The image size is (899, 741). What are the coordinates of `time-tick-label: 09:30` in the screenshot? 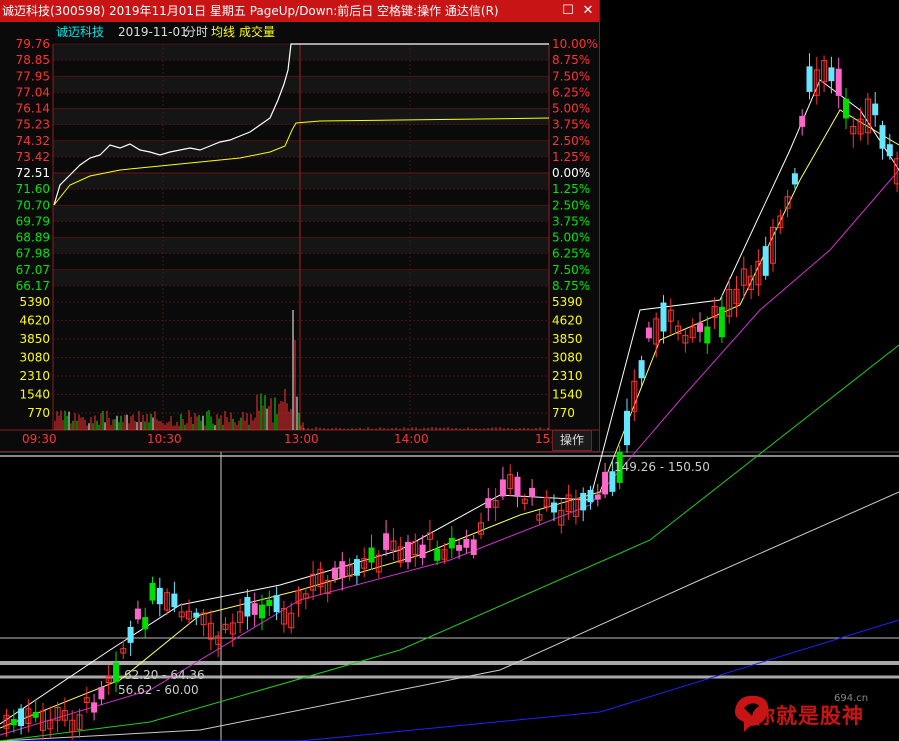 It's located at (39, 439).